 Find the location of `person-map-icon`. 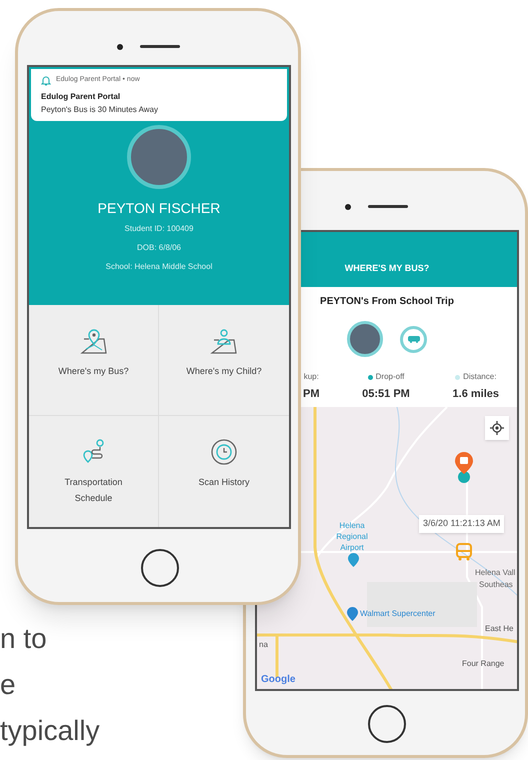

person-map-icon is located at coordinates (224, 341).